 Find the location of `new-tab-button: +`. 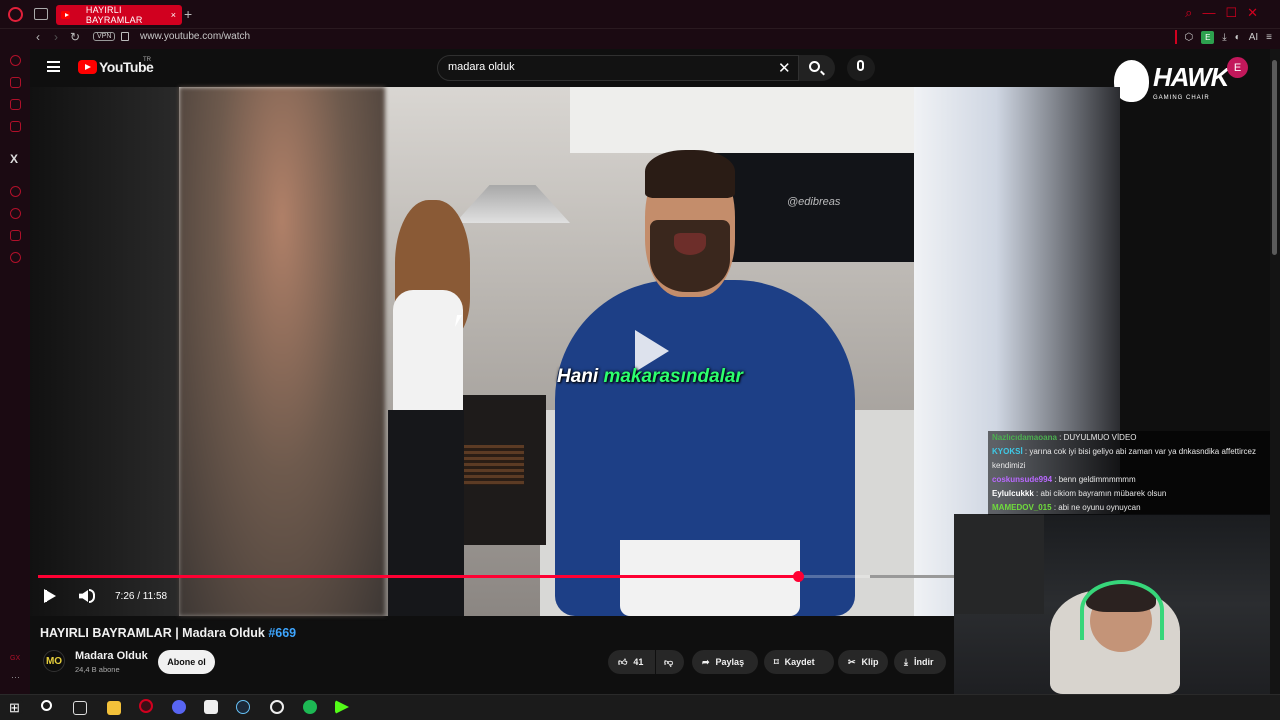

new-tab-button: + is located at coordinates (188, 14).